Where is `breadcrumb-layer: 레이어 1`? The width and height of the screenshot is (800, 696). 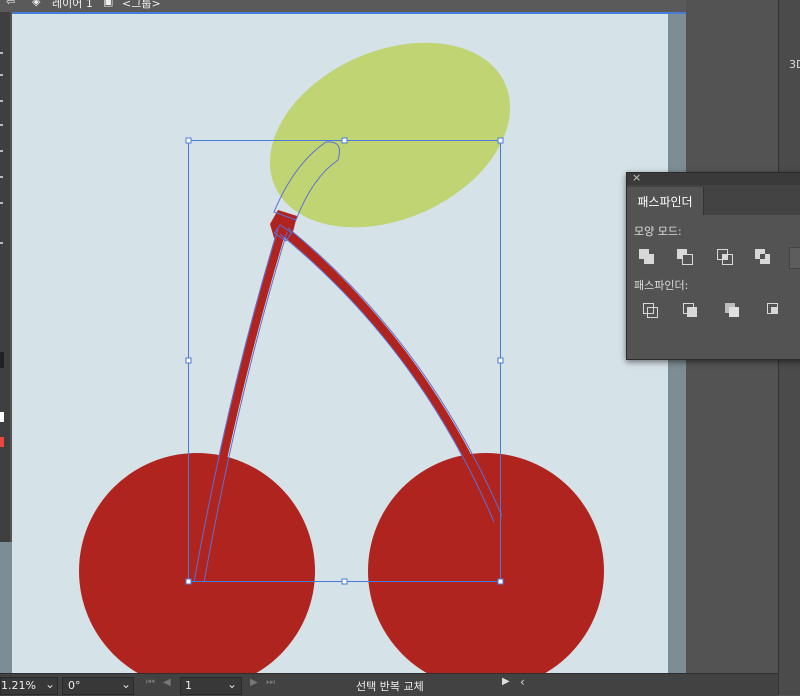 breadcrumb-layer: 레이어 1 is located at coordinates (72, 5).